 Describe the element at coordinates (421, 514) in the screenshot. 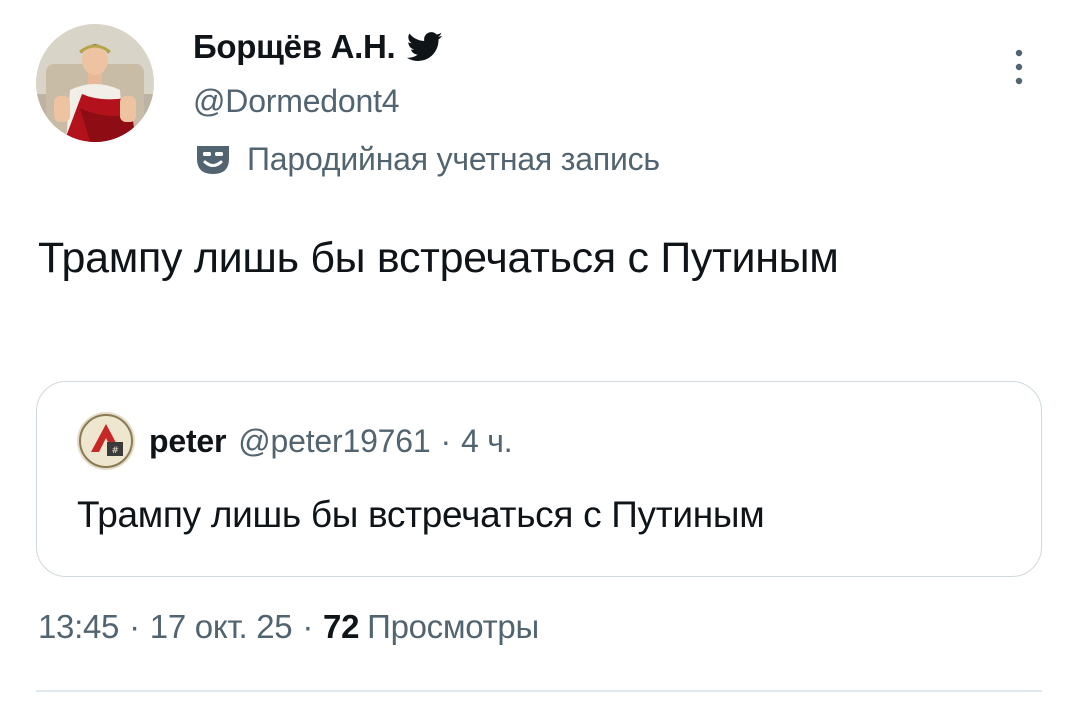

I see `quoted-tweet-text: Трампу лишь бы встречаться с Путиным` at that location.